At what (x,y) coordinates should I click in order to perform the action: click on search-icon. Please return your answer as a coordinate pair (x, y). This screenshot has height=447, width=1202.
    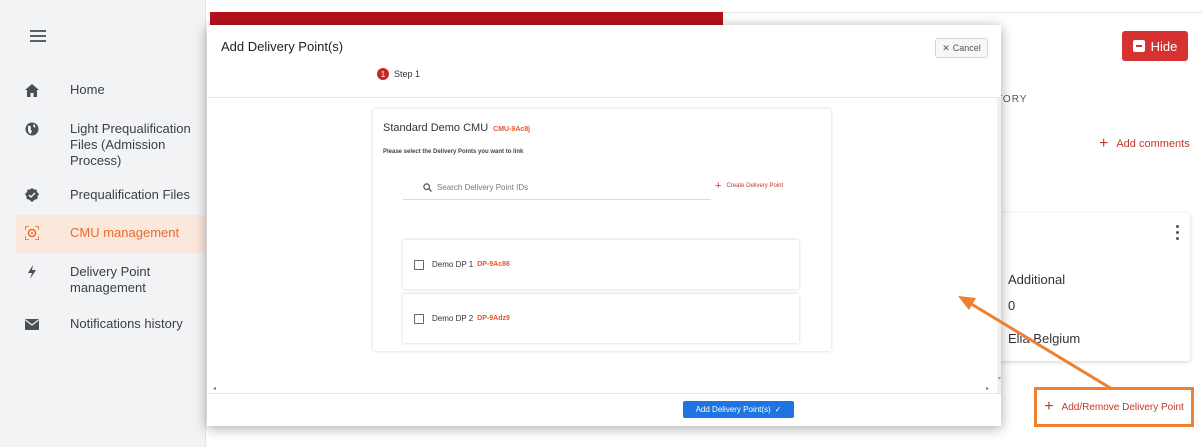
    Looking at the image, I should click on (427, 187).